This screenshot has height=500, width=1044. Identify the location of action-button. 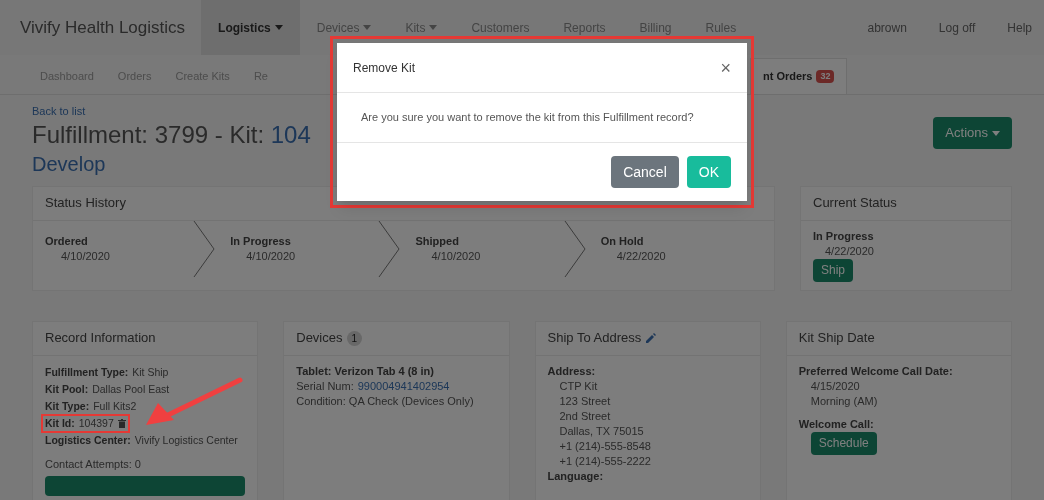
(145, 485).